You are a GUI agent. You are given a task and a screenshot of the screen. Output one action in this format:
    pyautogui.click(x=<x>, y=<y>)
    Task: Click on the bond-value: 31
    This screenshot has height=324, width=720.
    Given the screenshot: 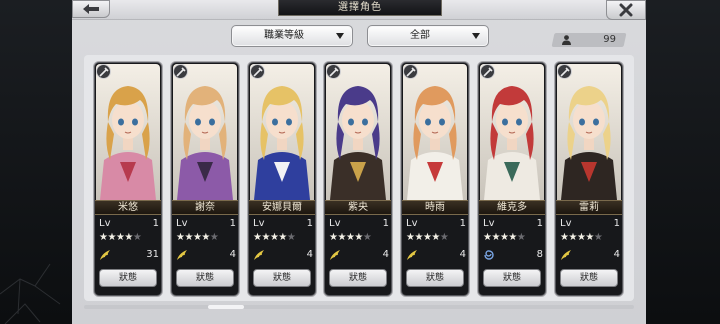 What is the action you would take?
    pyautogui.click(x=152, y=254)
    